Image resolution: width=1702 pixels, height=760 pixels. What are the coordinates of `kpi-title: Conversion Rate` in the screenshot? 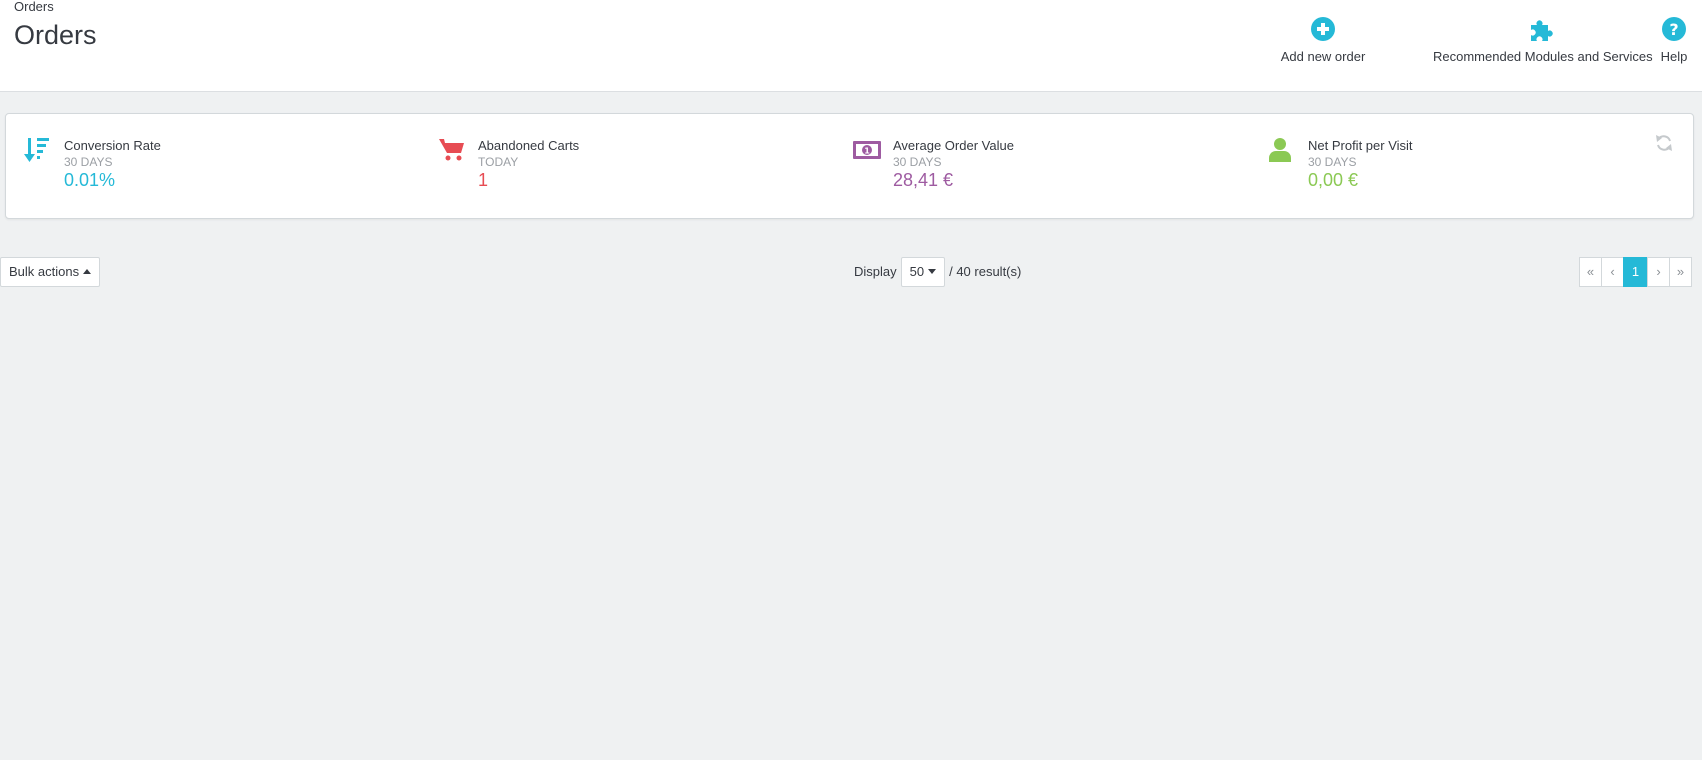 It's located at (112, 145).